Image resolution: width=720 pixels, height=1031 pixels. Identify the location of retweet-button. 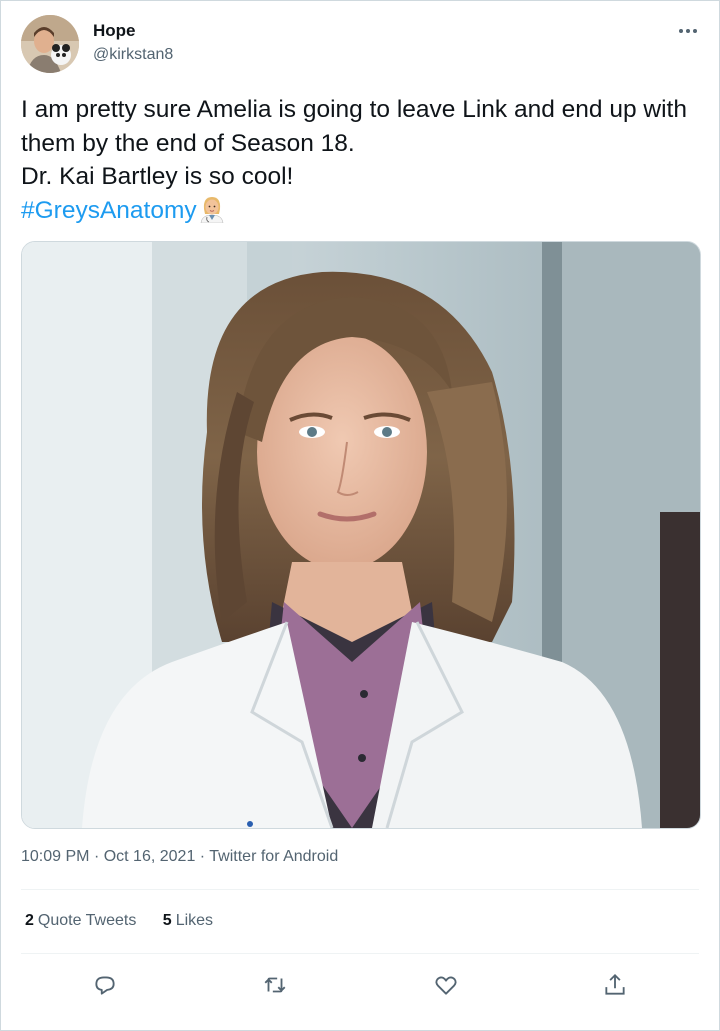
(275, 985).